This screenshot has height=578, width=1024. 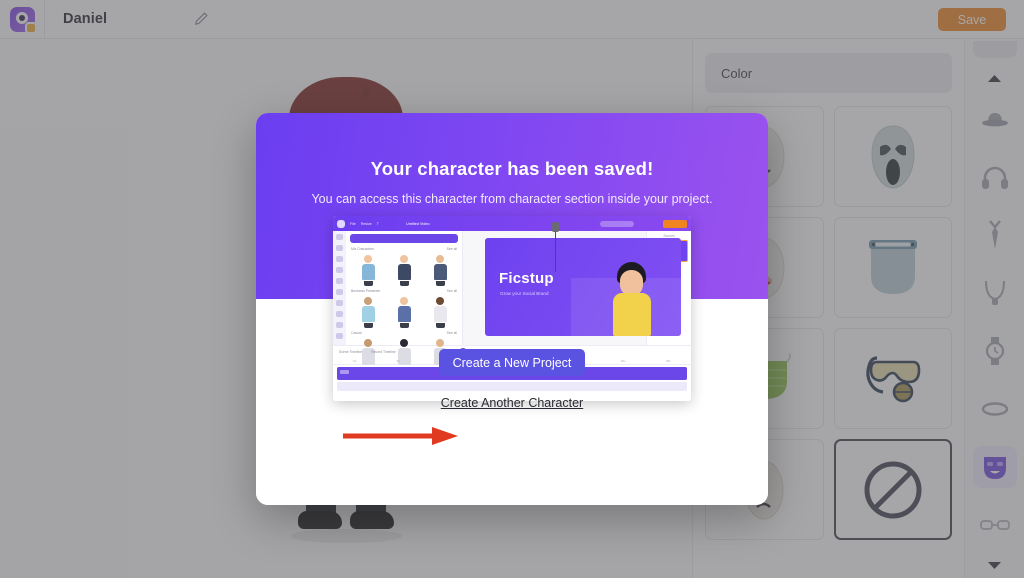 I want to click on preview-timeline-track-secondary, so click(x=512, y=386).